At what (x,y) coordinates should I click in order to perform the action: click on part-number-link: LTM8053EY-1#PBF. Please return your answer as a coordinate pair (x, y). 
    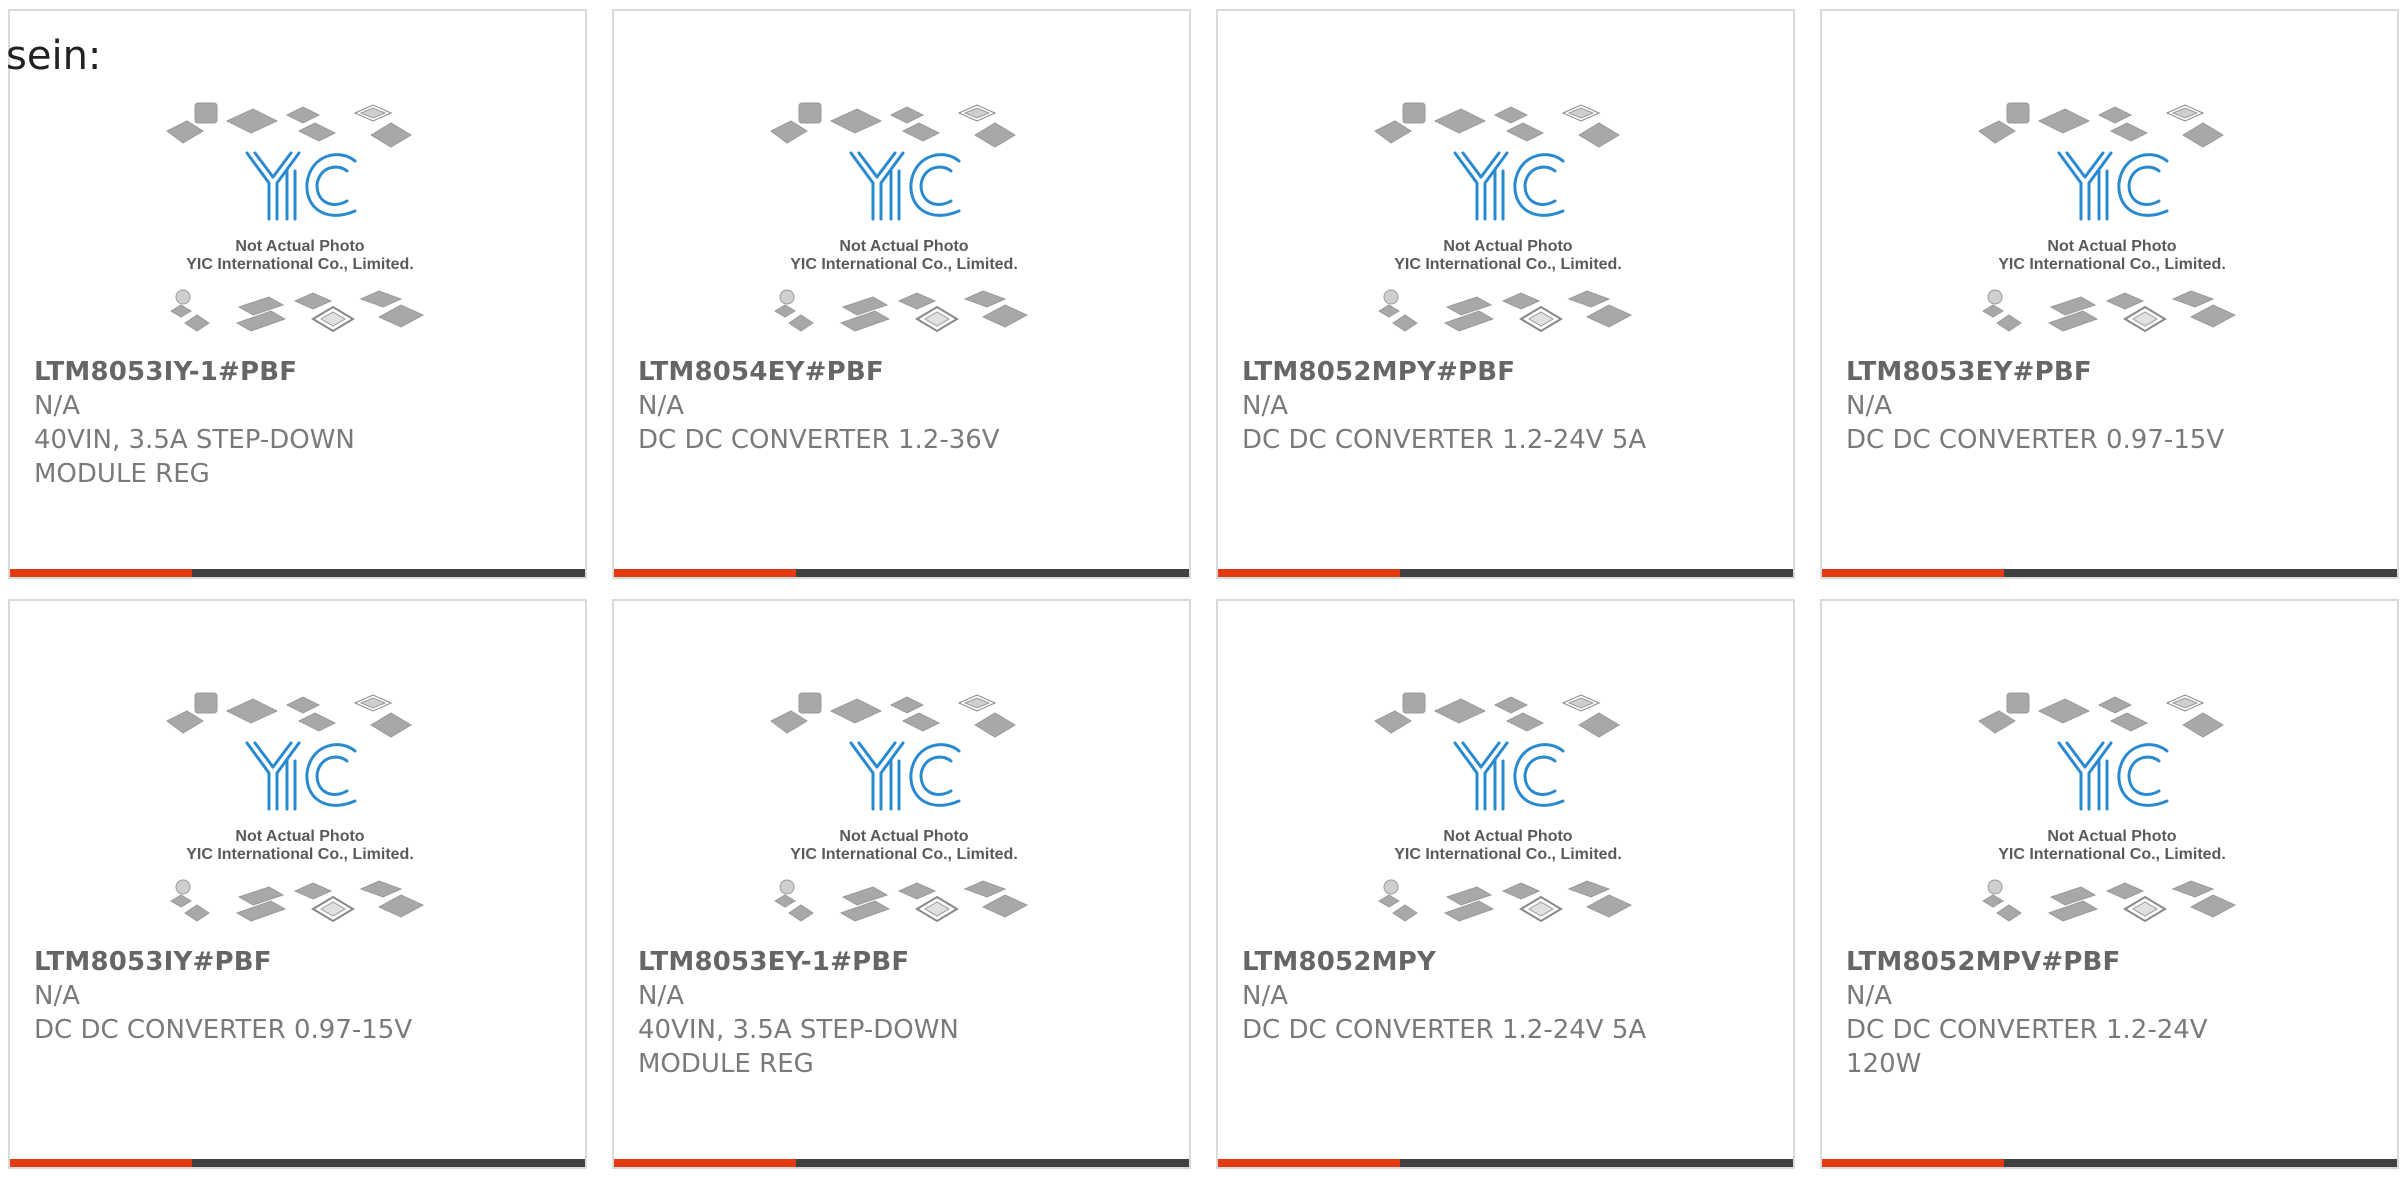
    Looking at the image, I should click on (903, 962).